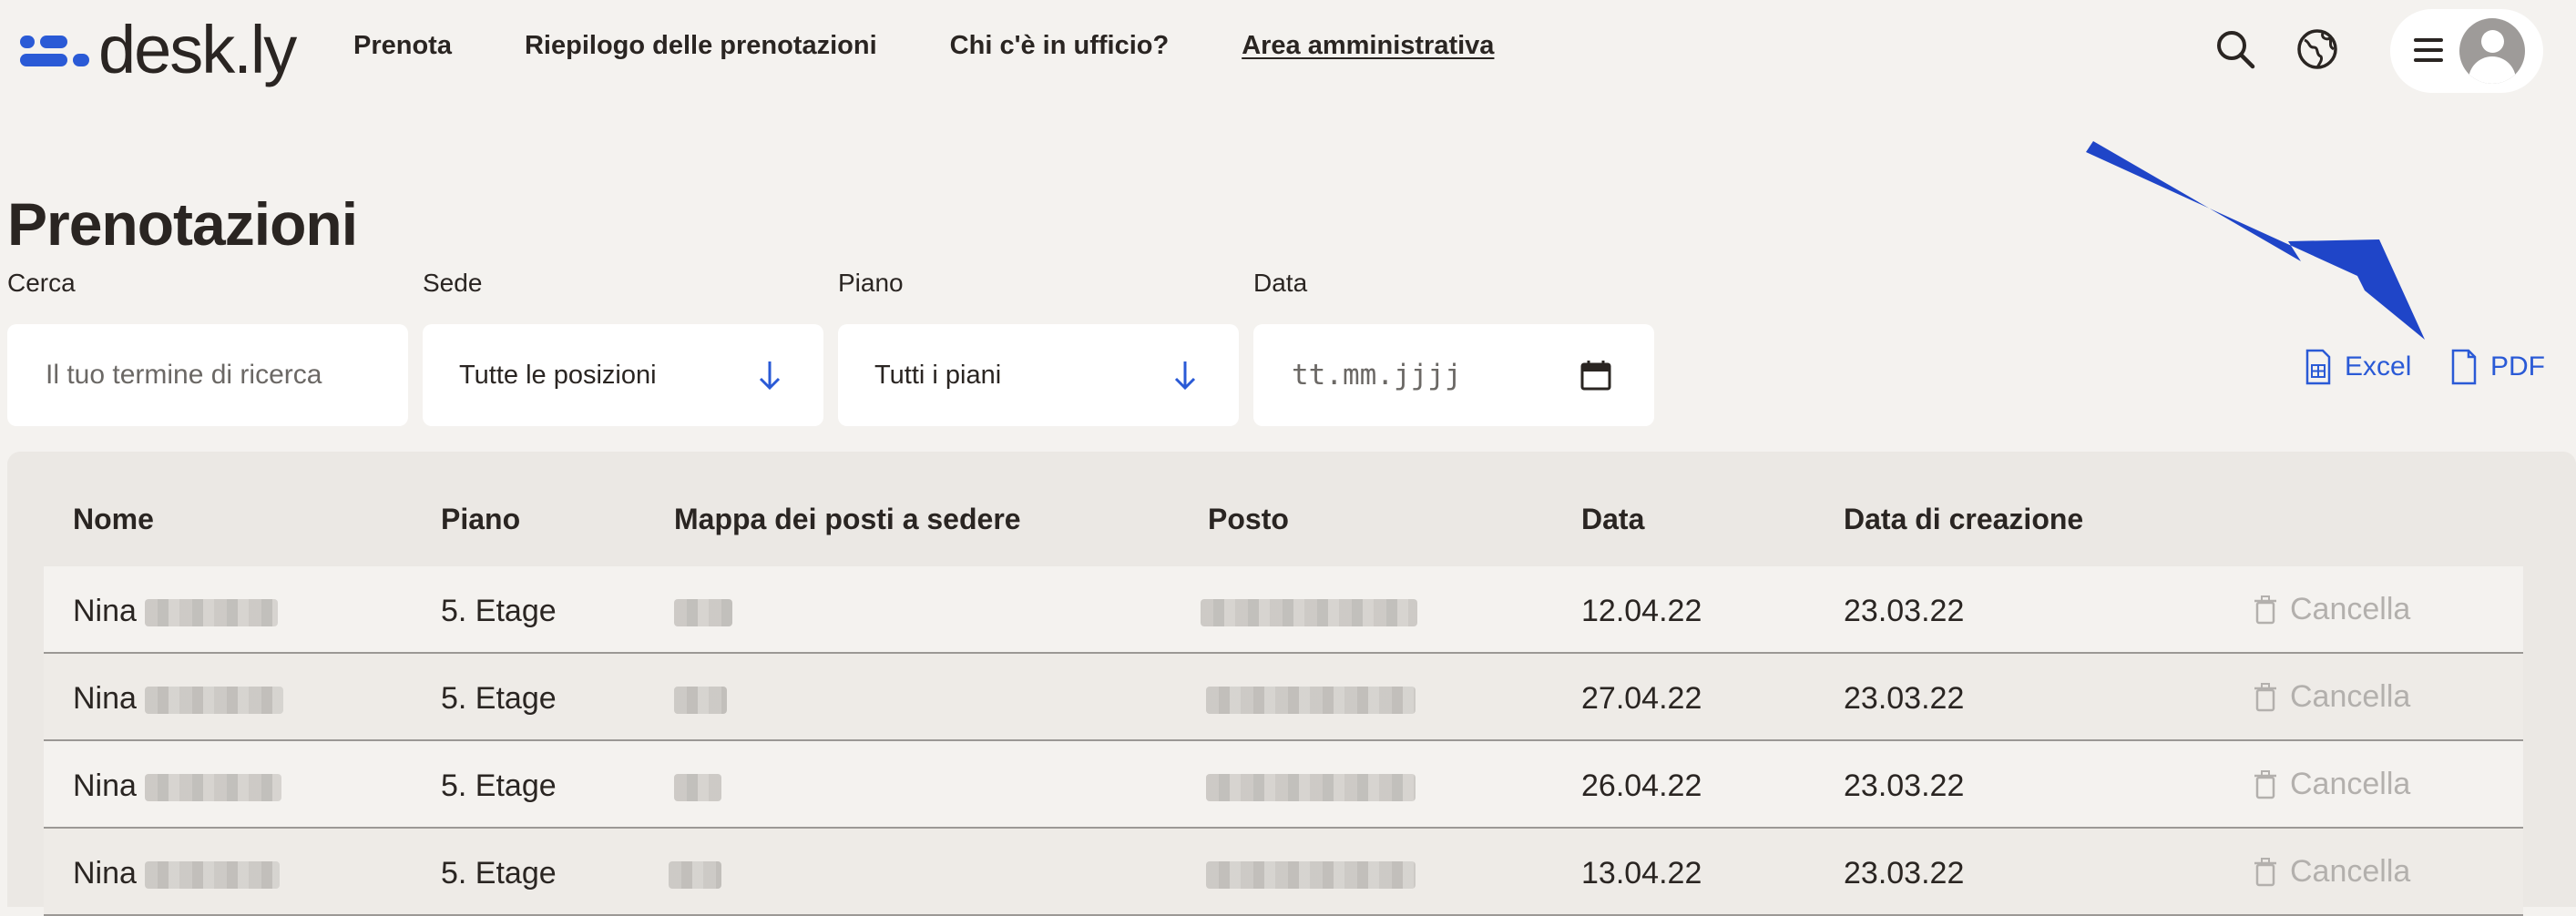 This screenshot has width=2576, height=916. I want to click on avatar, so click(2492, 51).